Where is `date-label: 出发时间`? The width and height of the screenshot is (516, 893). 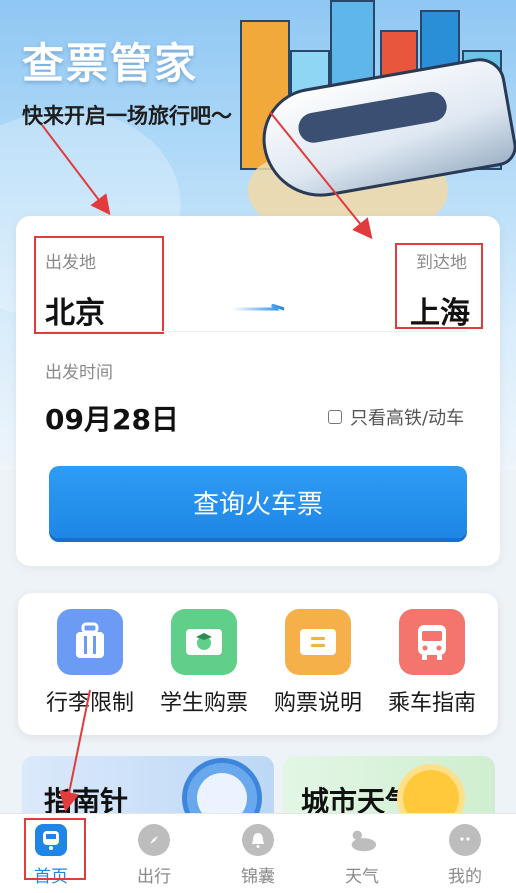 date-label: 出发时间 is located at coordinates (79, 373).